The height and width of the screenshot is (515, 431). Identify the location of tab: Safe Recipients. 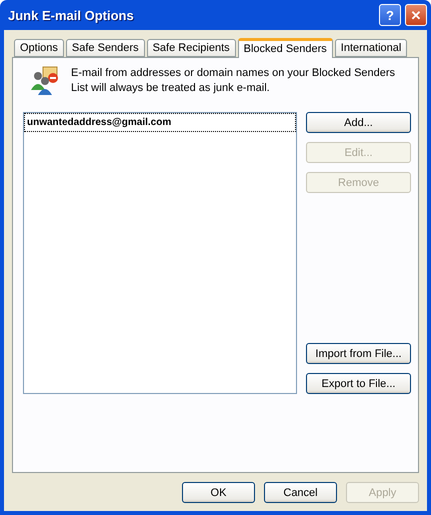
(191, 48).